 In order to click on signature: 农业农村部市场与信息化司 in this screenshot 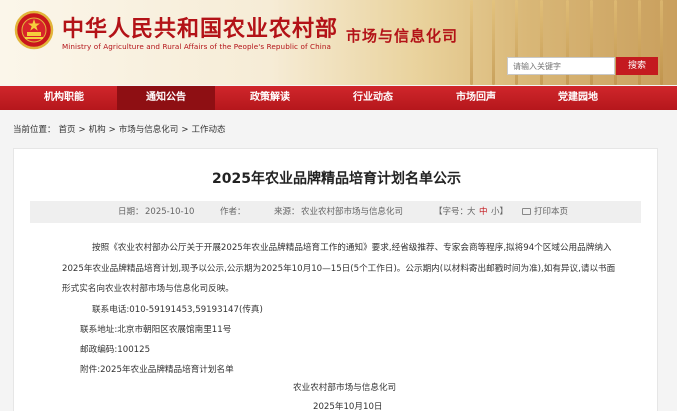, I will do `click(345, 388)`.